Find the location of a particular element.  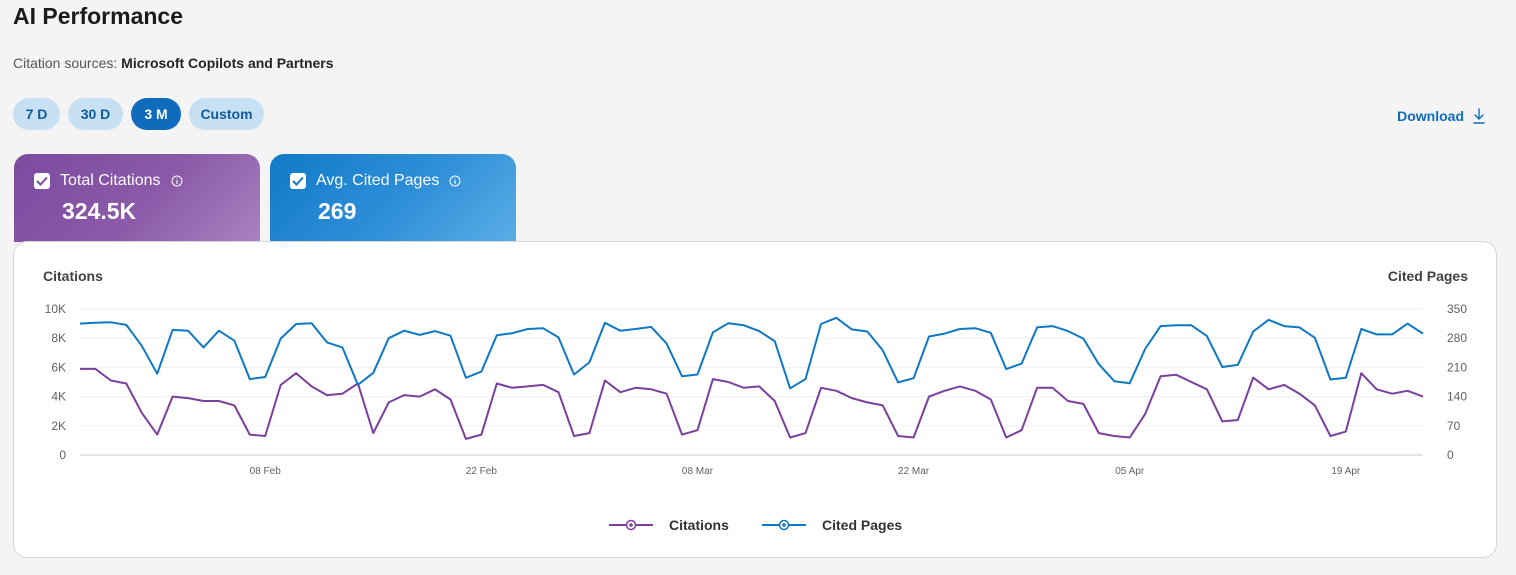

download-label: Download is located at coordinates (1430, 116).